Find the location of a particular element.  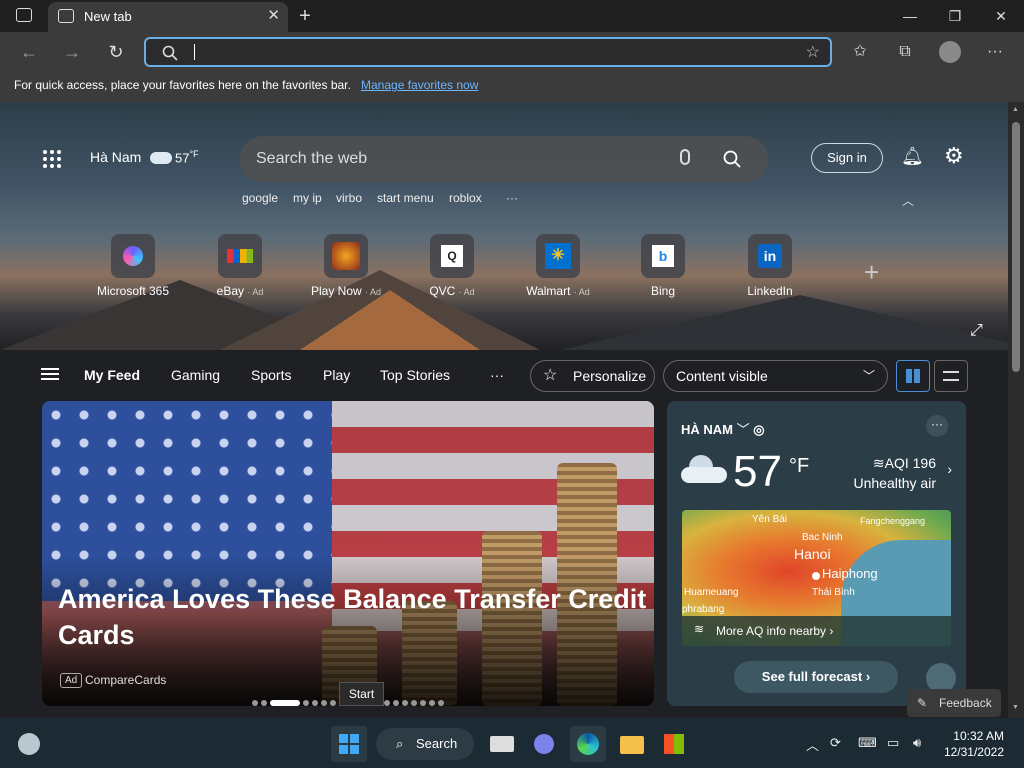

forward-button: → is located at coordinates (72, 52).